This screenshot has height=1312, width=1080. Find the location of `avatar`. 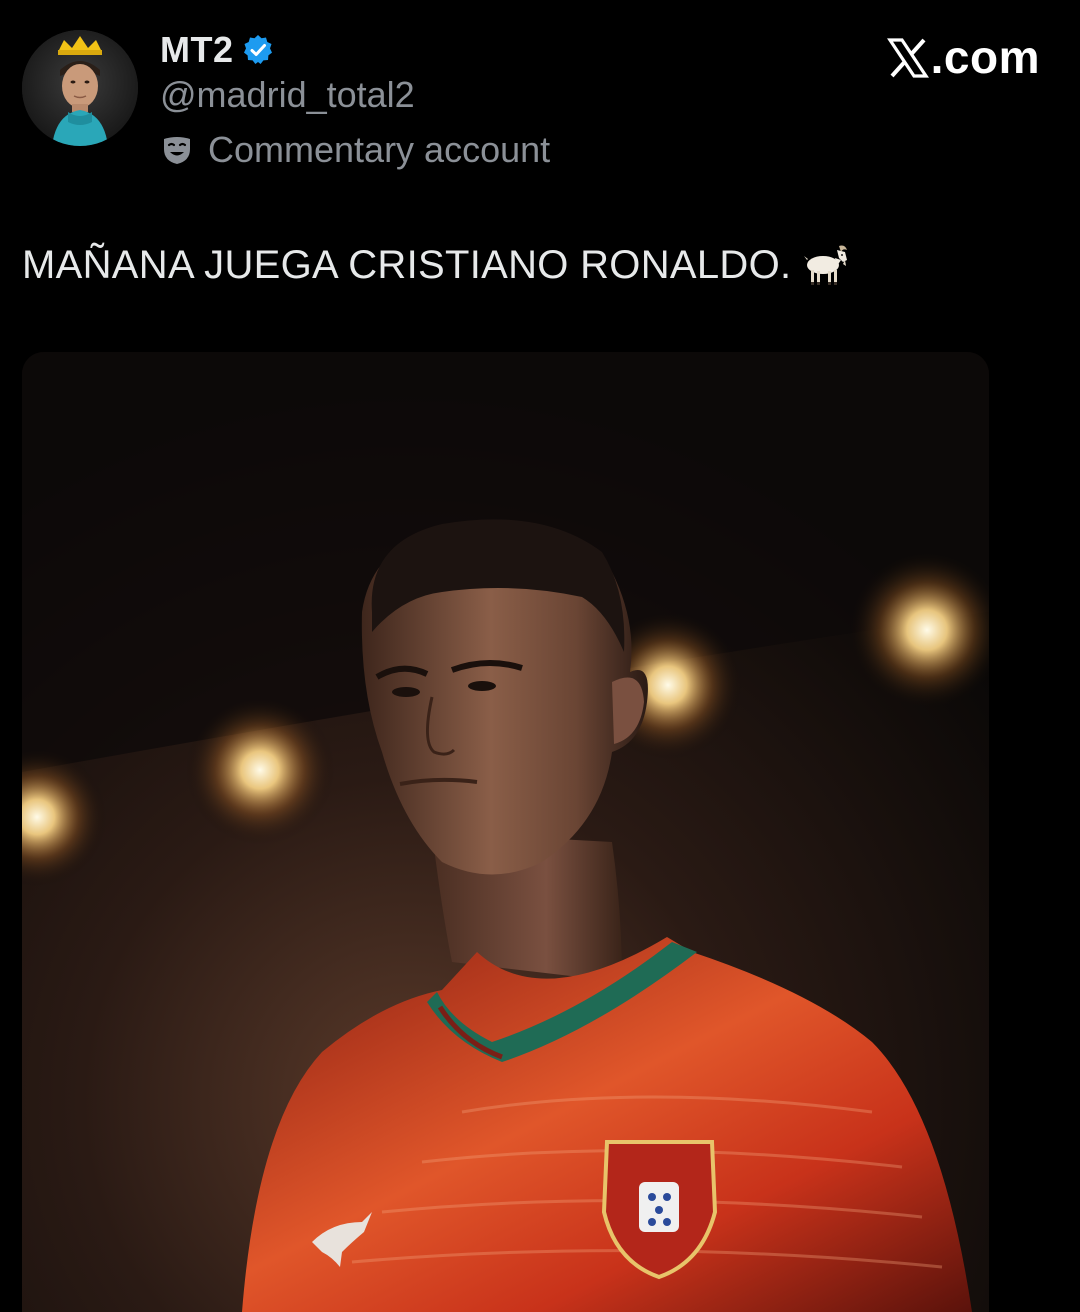

avatar is located at coordinates (80, 88).